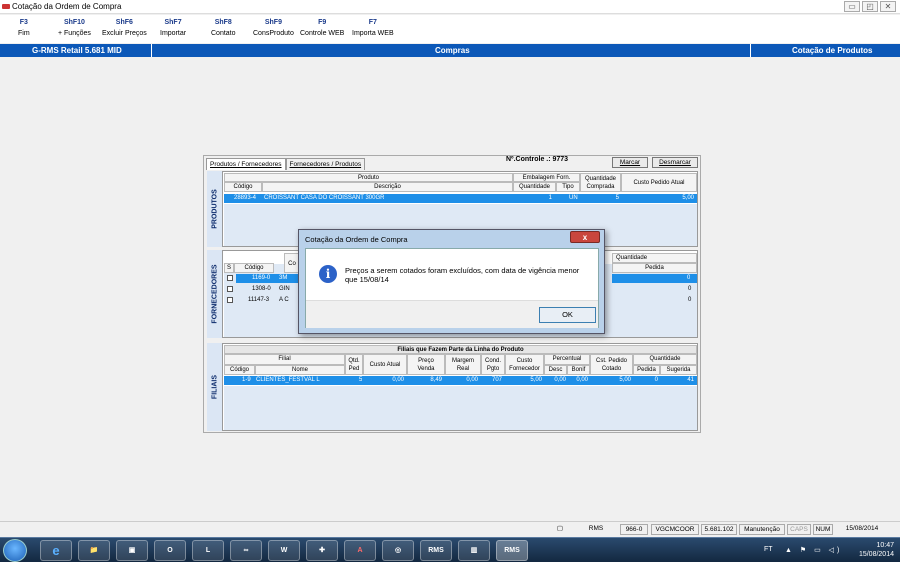 Image resolution: width=900 pixels, height=562 pixels. Describe the element at coordinates (325, 164) in the screenshot. I see `tab-fornecedores-produtos: Fornecedores / Produtos` at that location.